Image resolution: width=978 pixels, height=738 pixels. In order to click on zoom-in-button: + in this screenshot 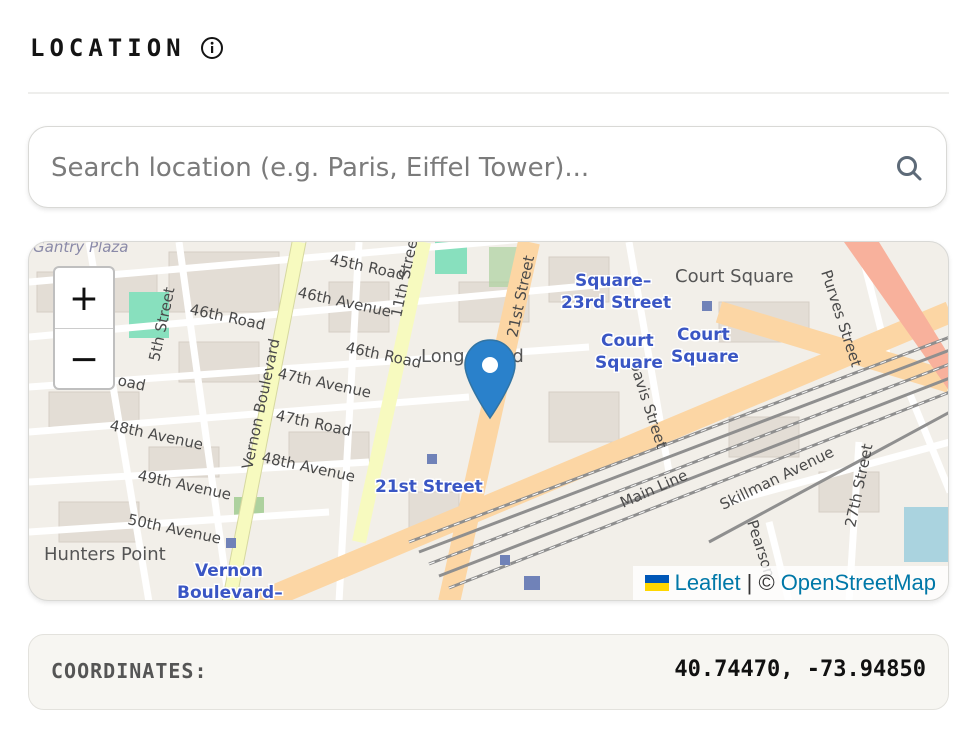, I will do `click(84, 298)`.